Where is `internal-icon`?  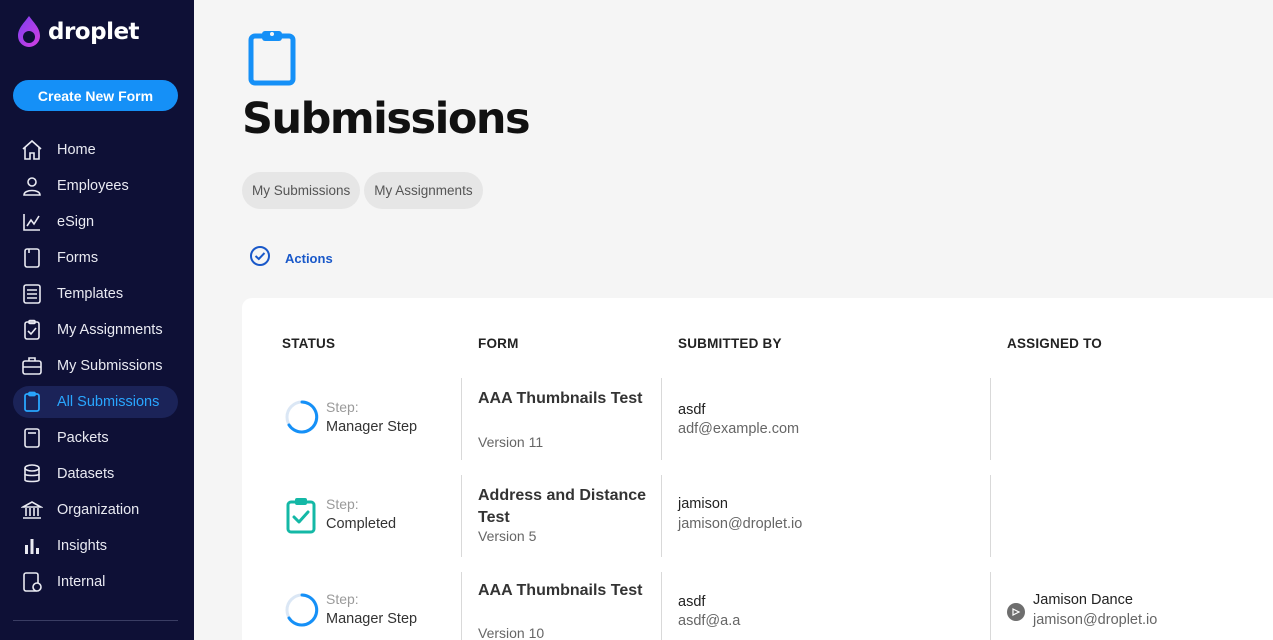
internal-icon is located at coordinates (32, 582).